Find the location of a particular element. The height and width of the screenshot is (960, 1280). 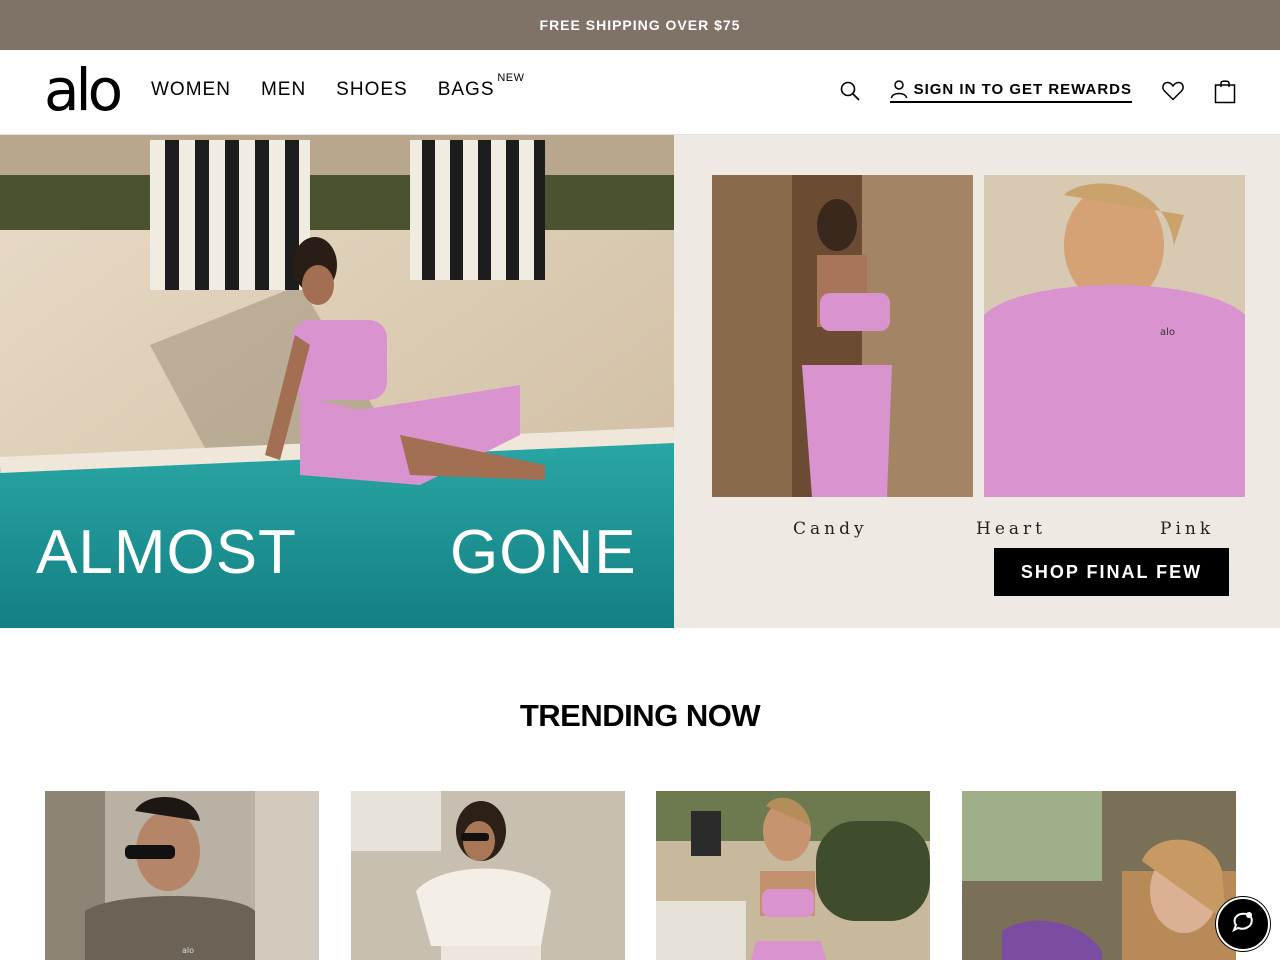

shop-final-few-button: SHOP FINAL FEW is located at coordinates (1111, 572).